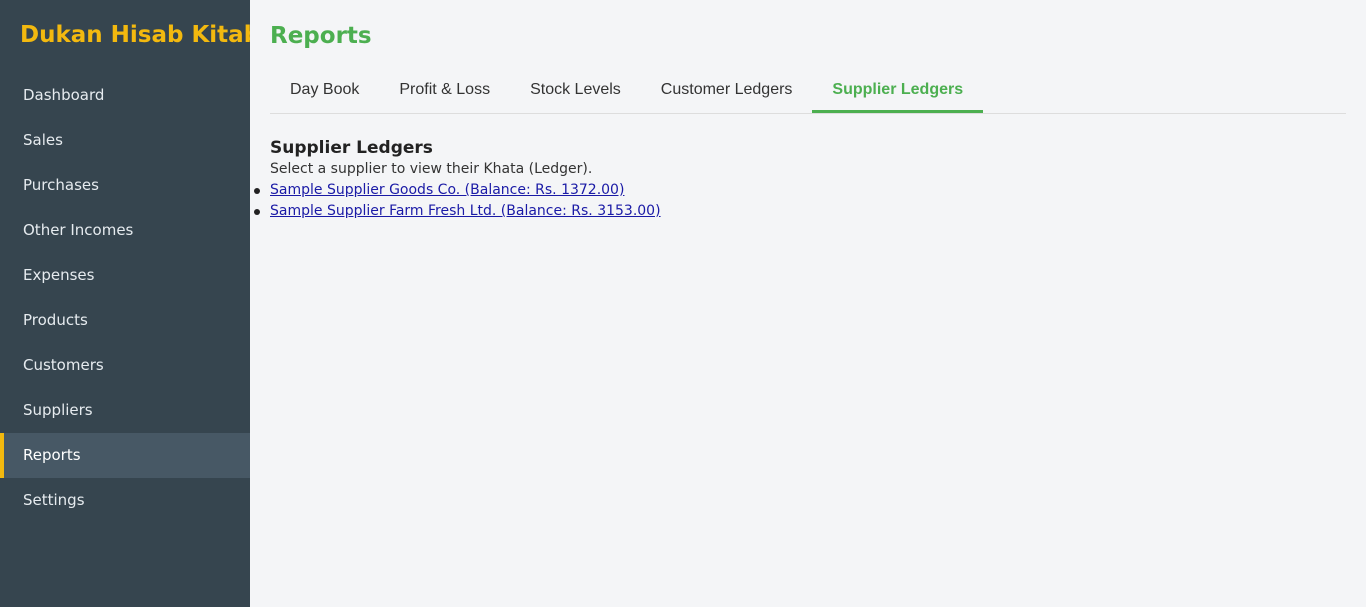 This screenshot has height=607, width=1366. I want to click on sidebar-item-products: Products, so click(125, 320).